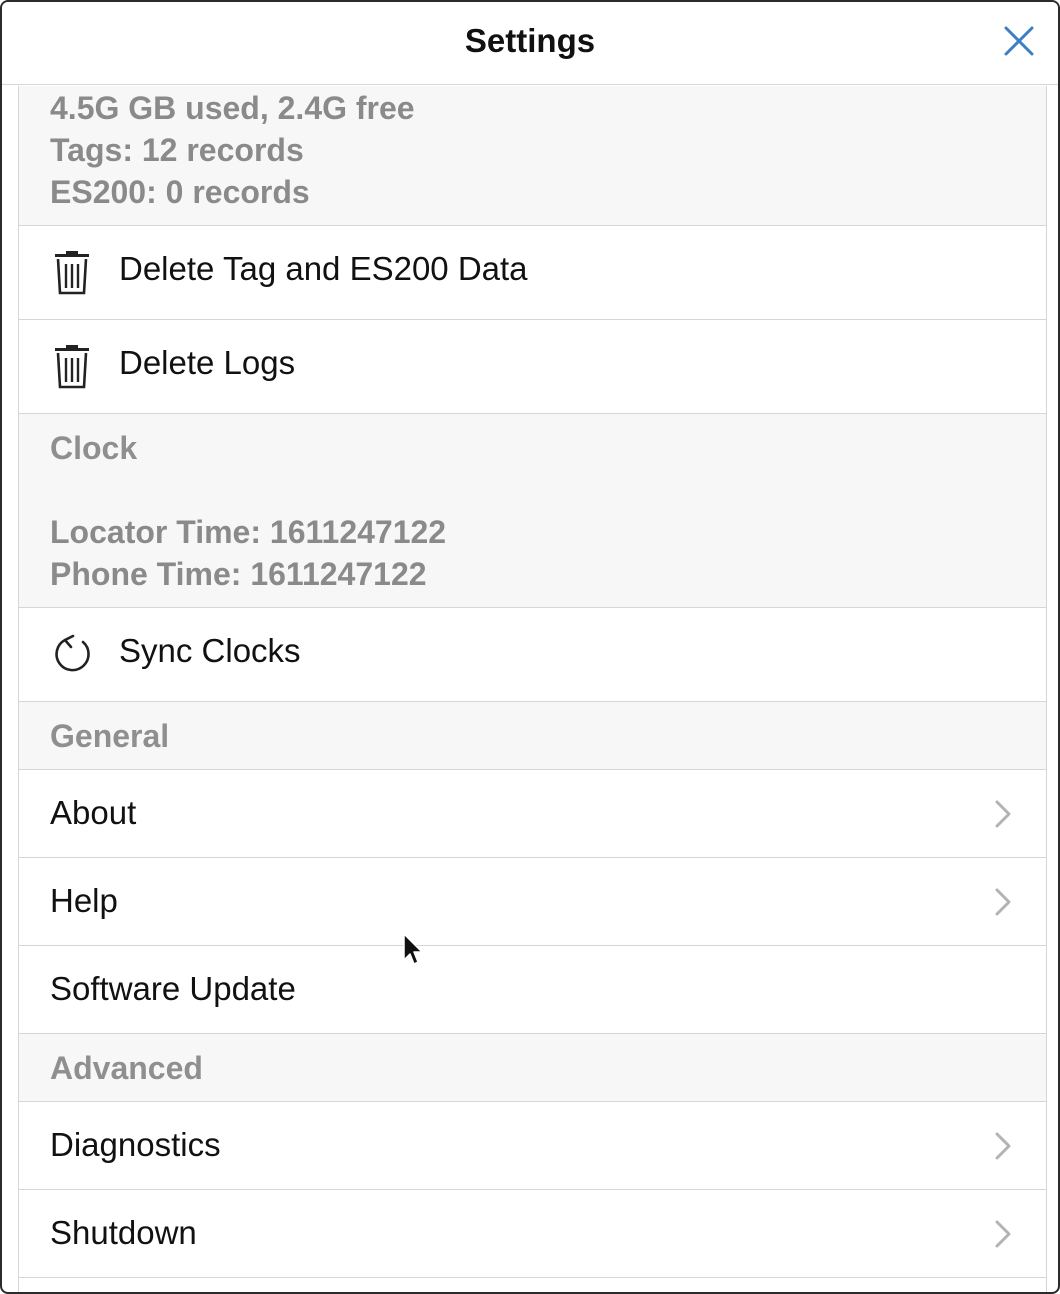 This screenshot has width=1060, height=1294. I want to click on delete-logs-label: Delete Logs, so click(207, 362).